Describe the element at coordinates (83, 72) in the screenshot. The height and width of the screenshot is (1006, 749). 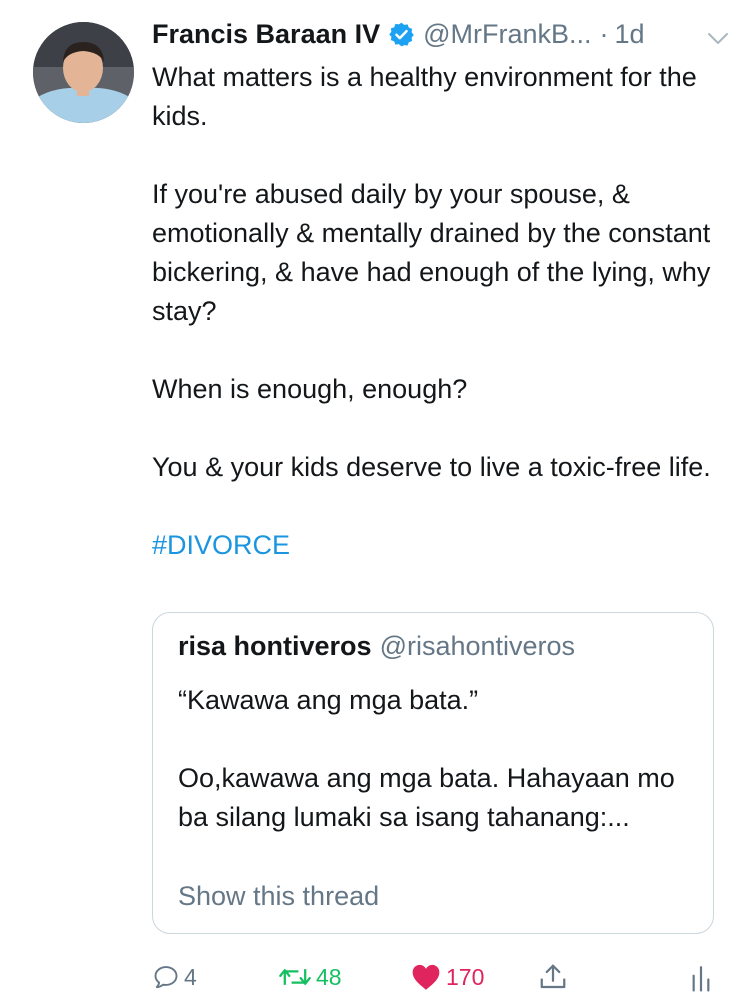
I see `avatar` at that location.